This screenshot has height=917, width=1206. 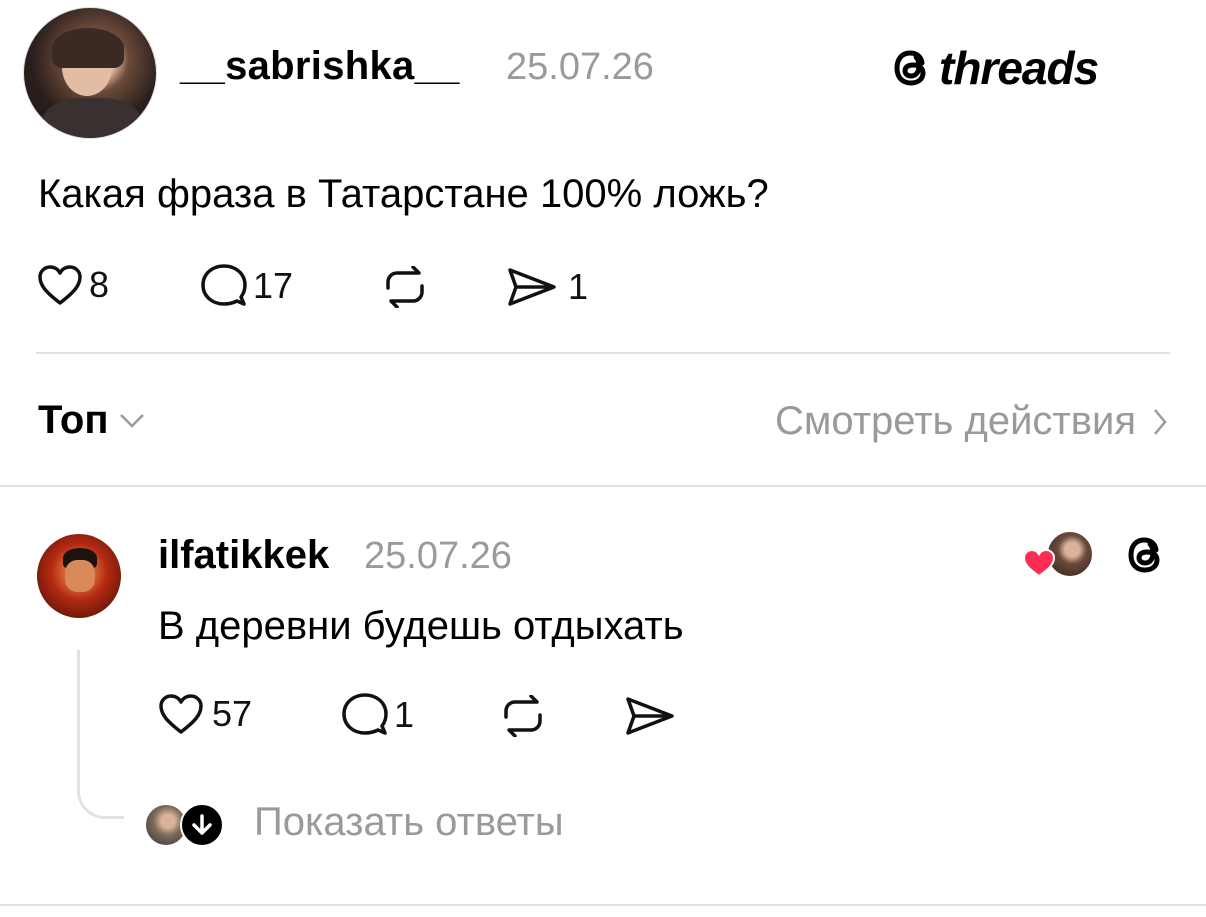 I want to click on post-date: 25.07.26, so click(x=580, y=67).